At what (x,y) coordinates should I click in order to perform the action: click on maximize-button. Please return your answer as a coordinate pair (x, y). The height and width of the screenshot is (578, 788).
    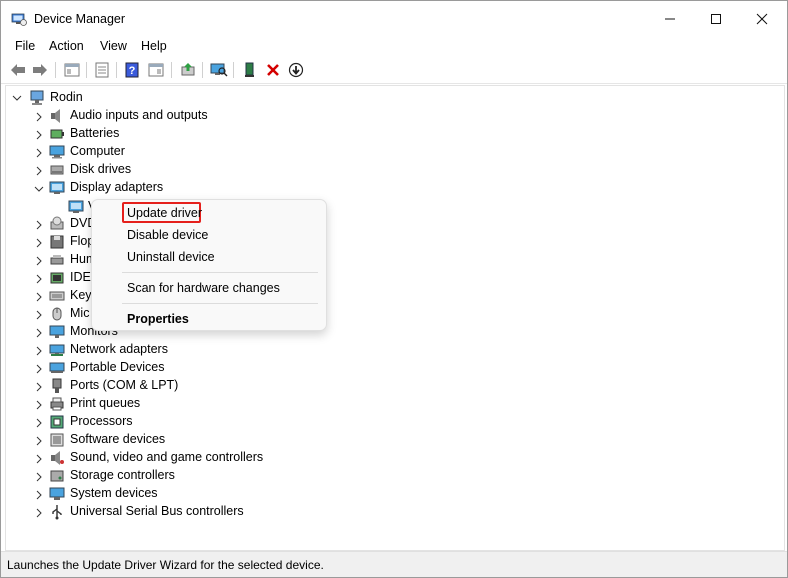
    Looking at the image, I should click on (716, 19).